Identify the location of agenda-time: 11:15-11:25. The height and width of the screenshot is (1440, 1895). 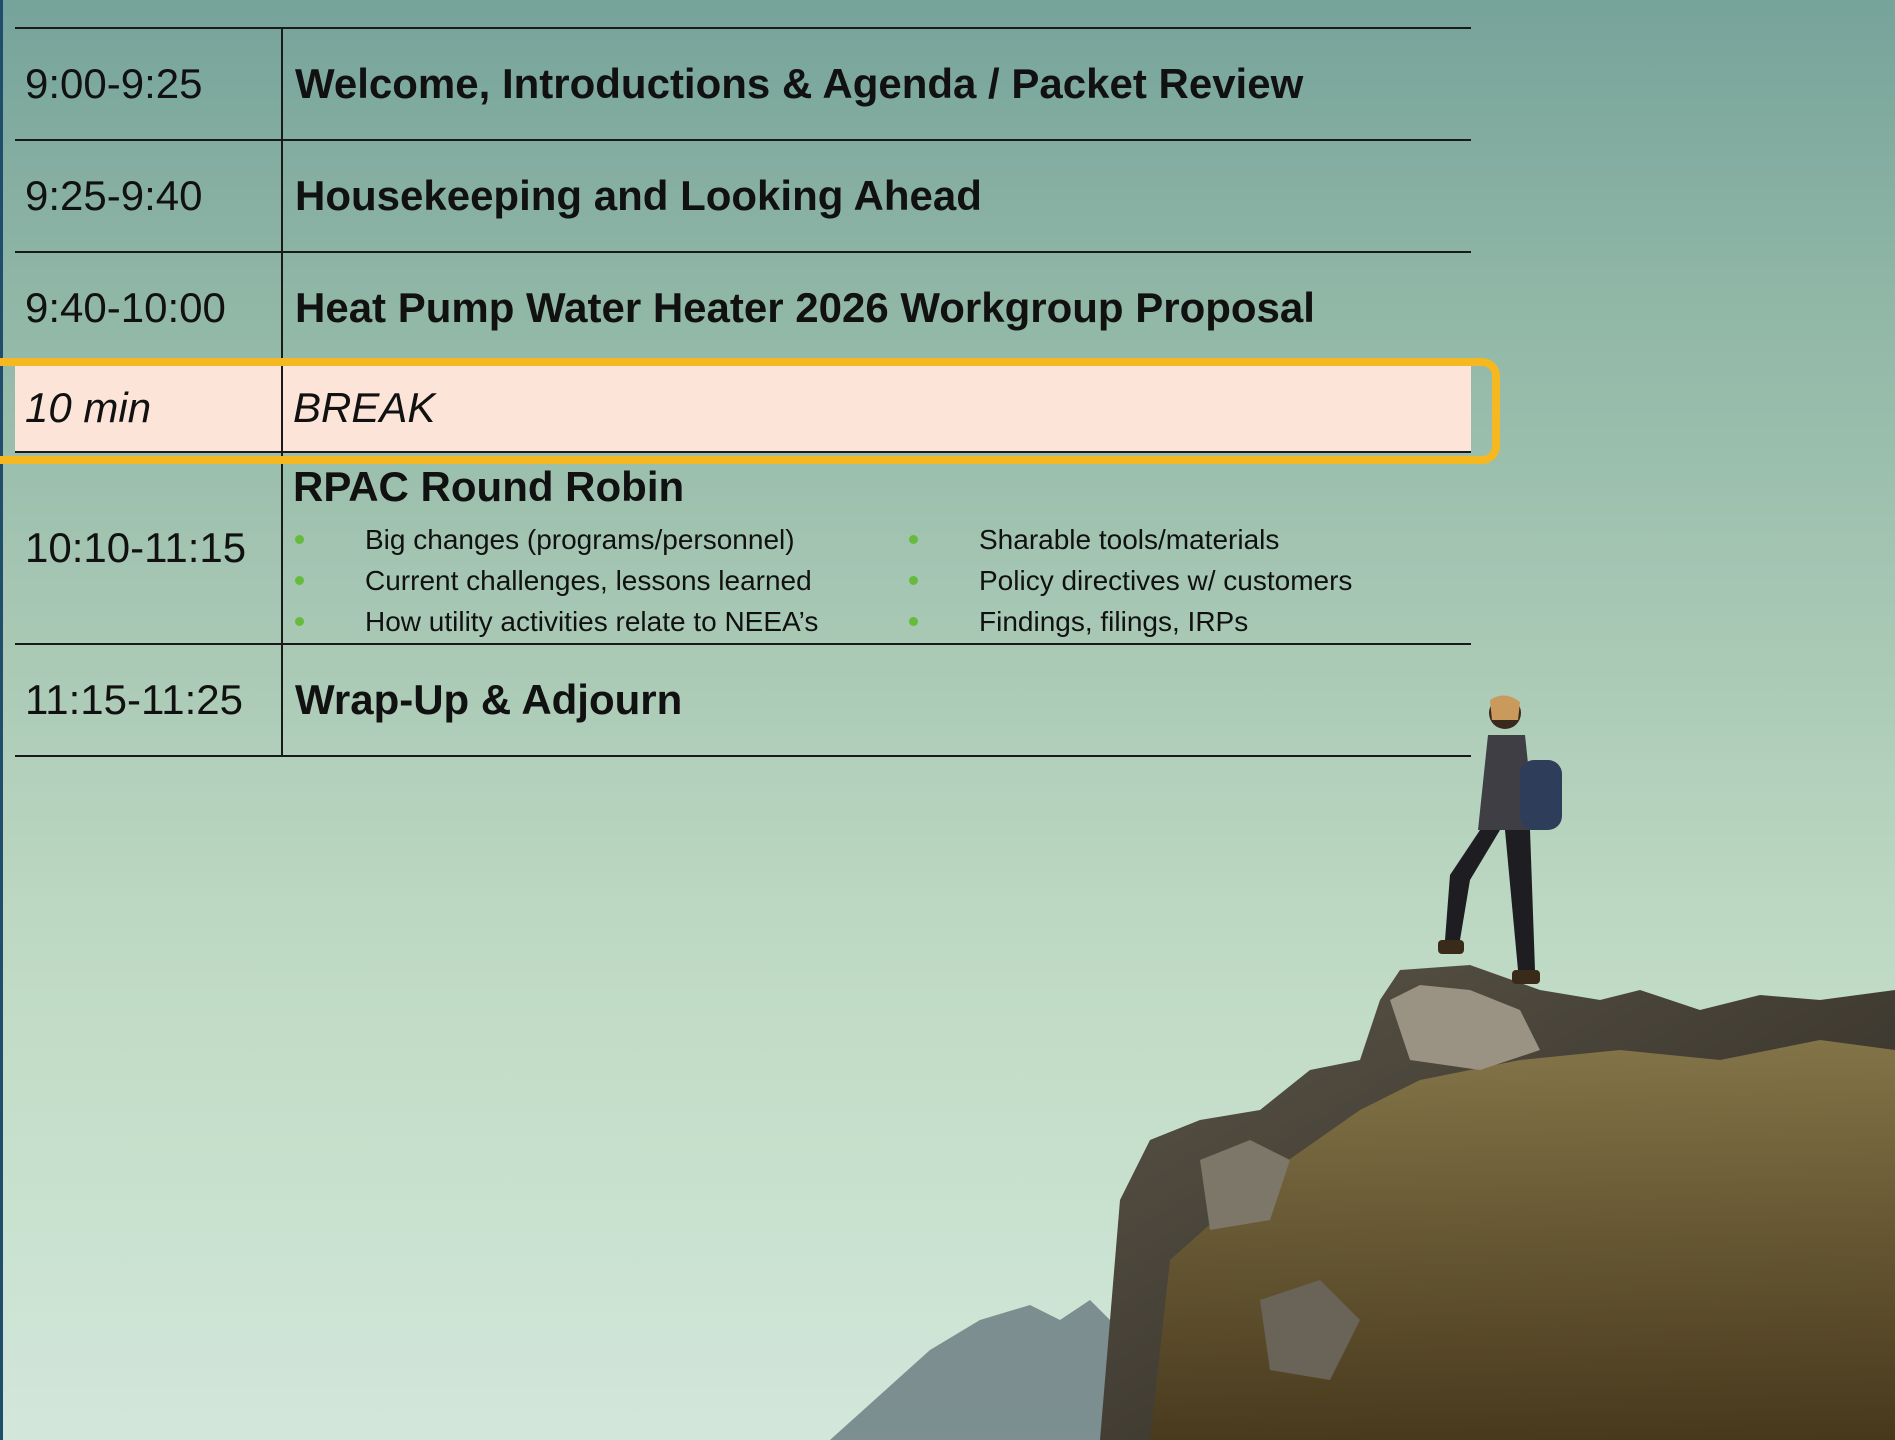
(149, 700).